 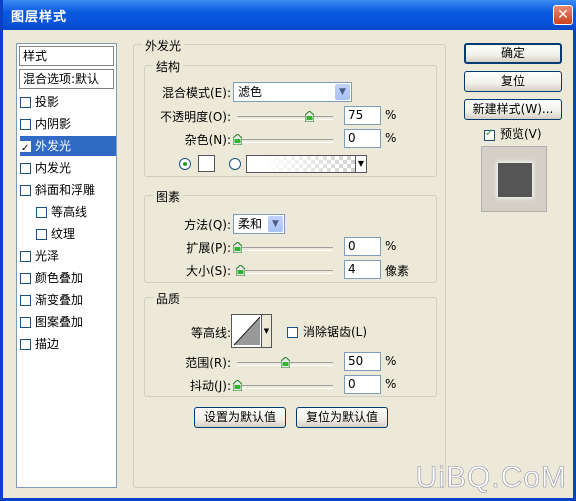 I want to click on noise-slider, so click(x=283, y=139).